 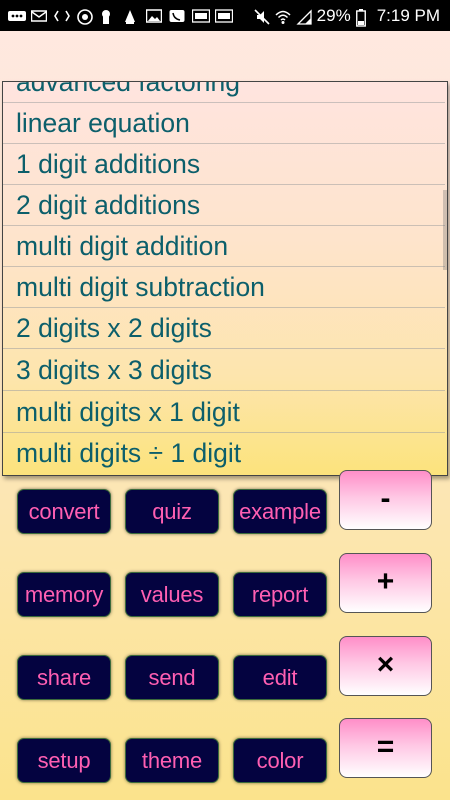 What do you see at coordinates (280, 511) in the screenshot?
I see `example-button: example` at bounding box center [280, 511].